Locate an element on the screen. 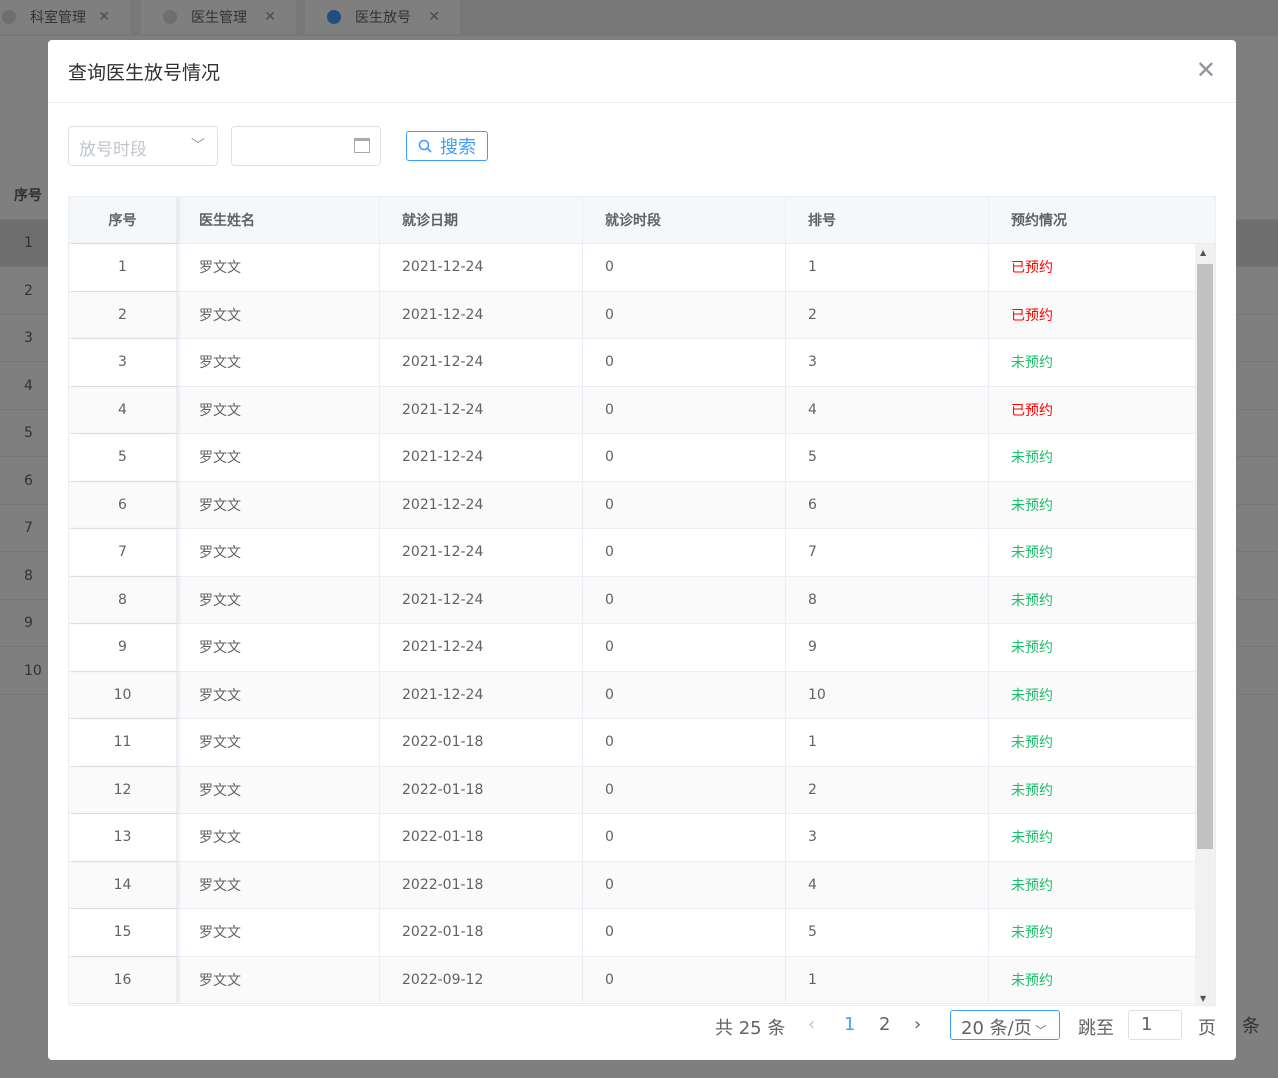 Image resolution: width=1278 pixels, height=1078 pixels. table-row: 13 罗文文 2022-01-18 0 3 未预约 is located at coordinates (642, 838).